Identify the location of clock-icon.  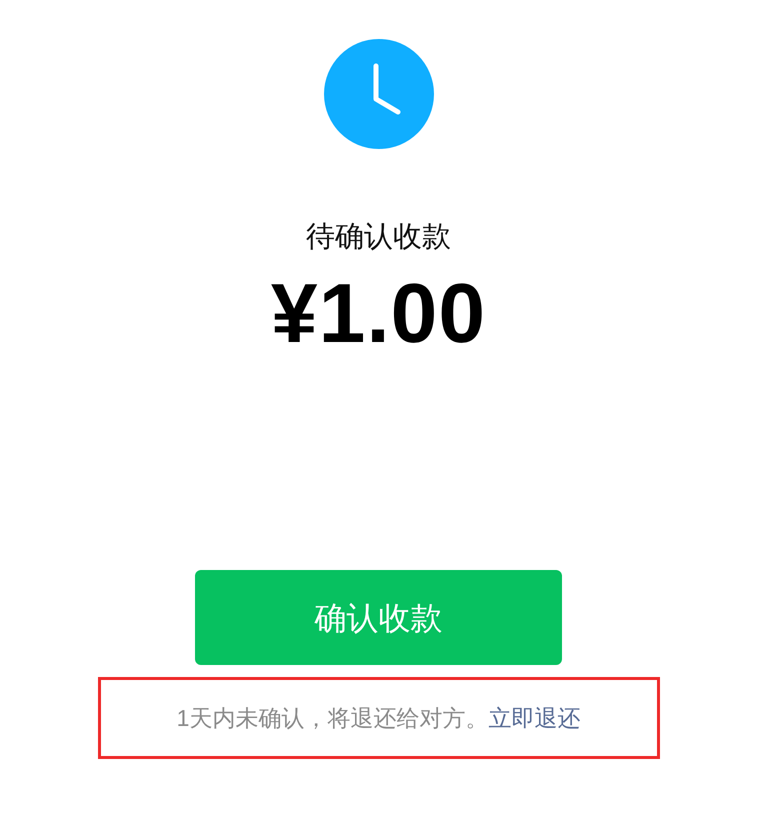
(379, 94).